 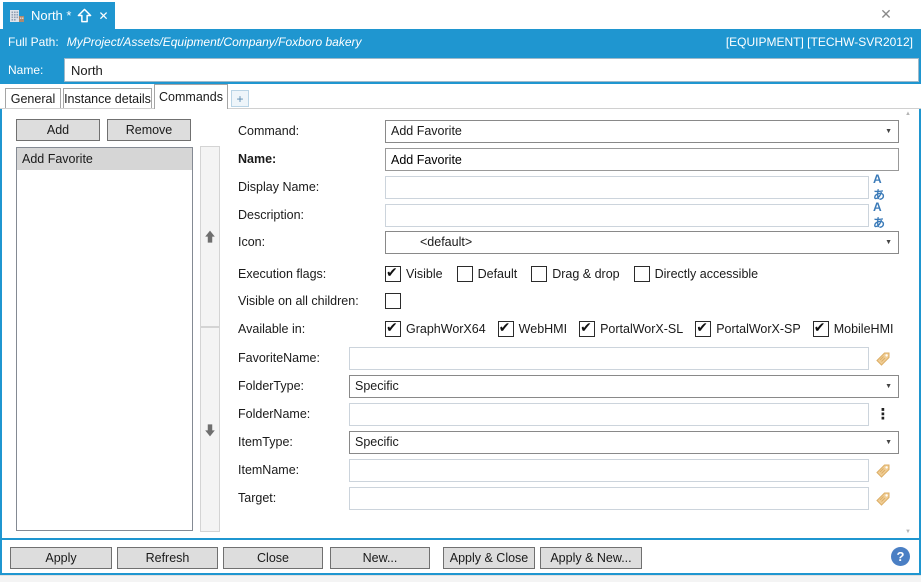 I want to click on move-down-button, so click(x=210, y=429).